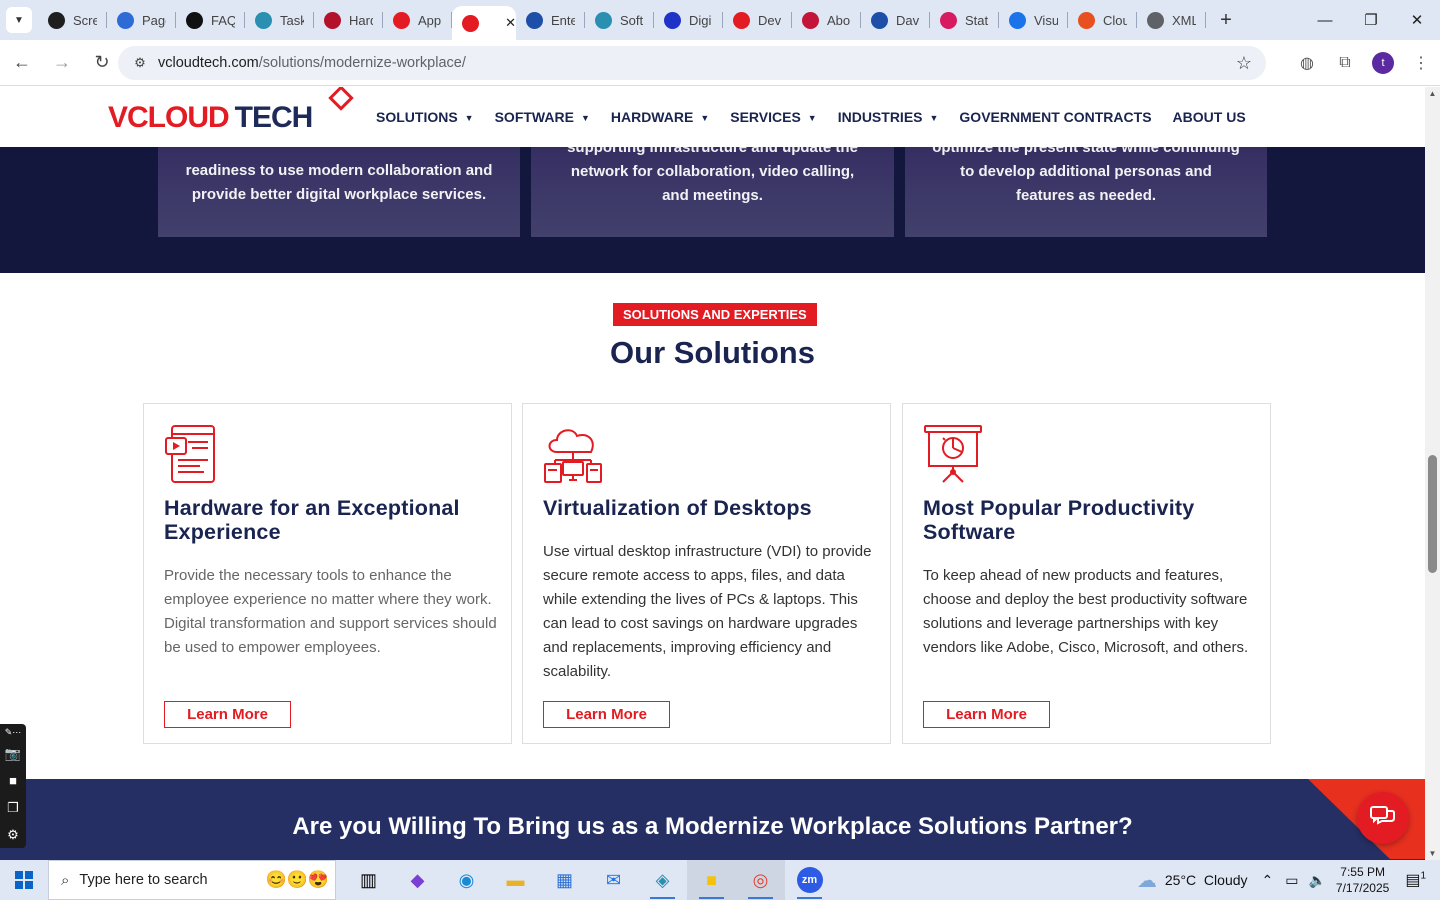  Describe the element at coordinates (56, 20) in the screenshot. I see `screen-icon` at that location.